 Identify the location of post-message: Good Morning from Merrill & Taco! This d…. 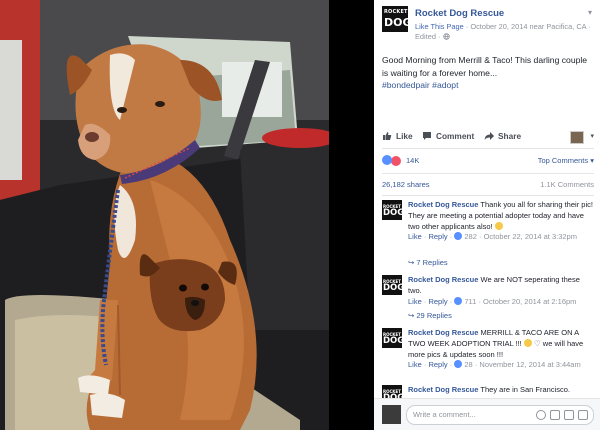
(485, 66).